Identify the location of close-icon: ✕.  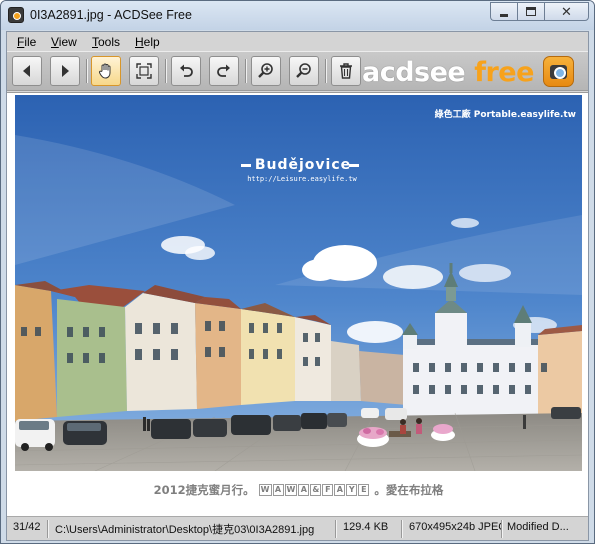
(566, 11).